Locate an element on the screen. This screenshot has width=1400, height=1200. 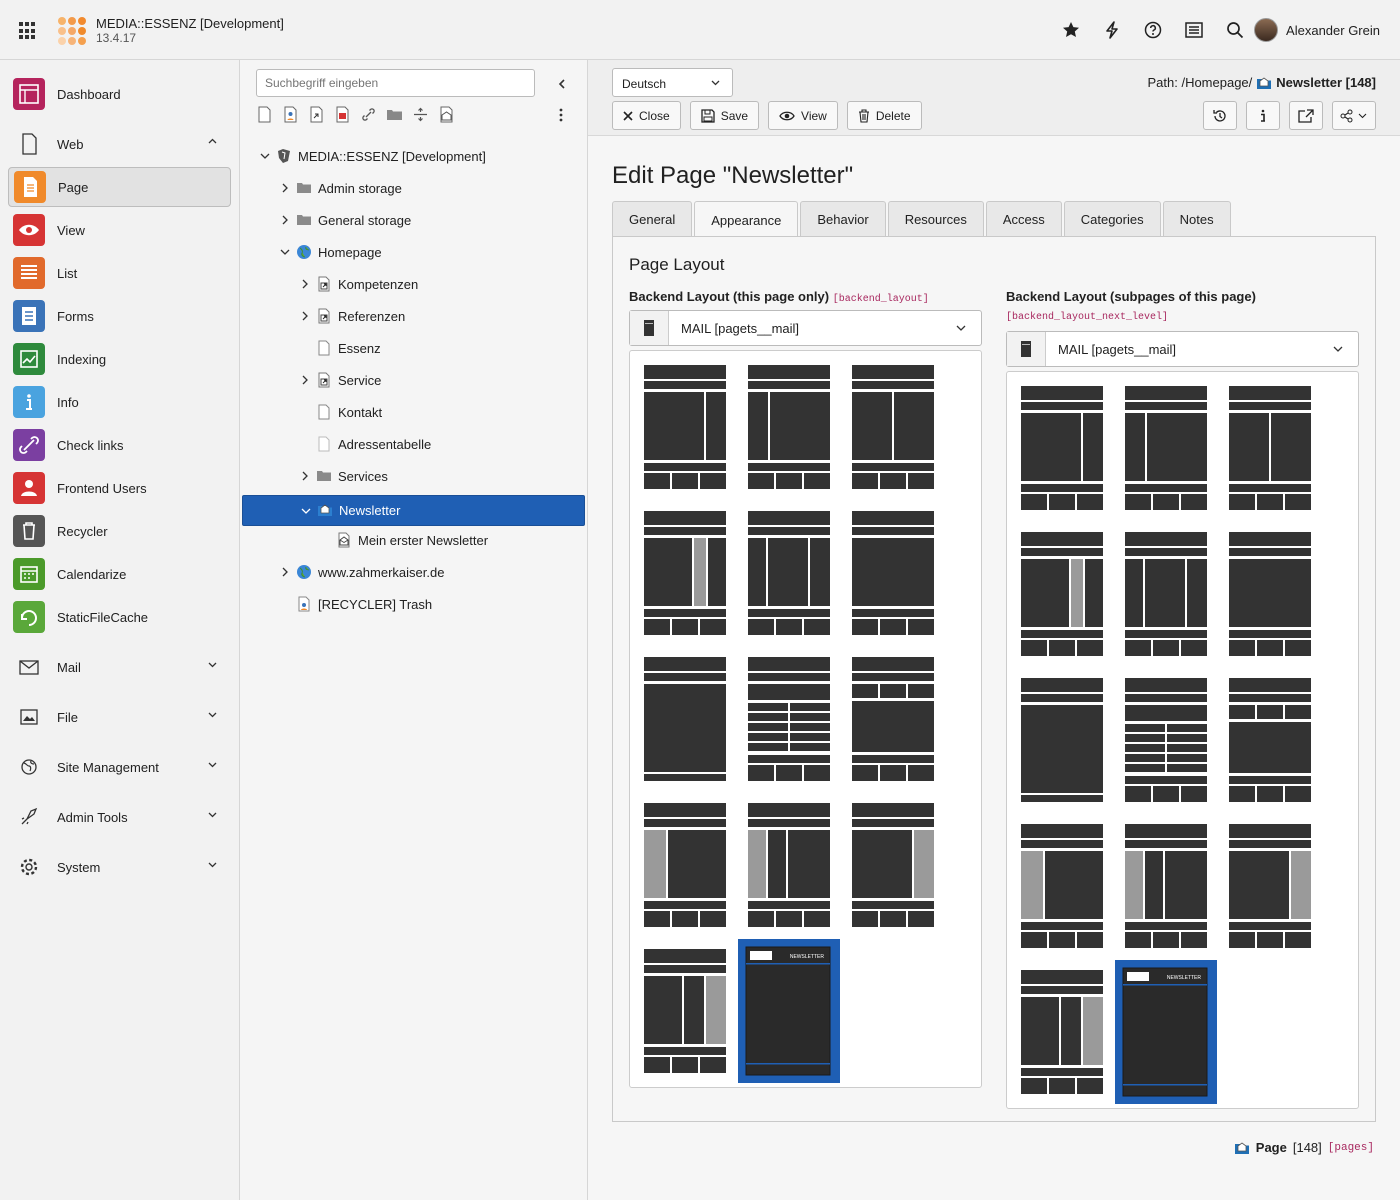
module-recycler: Recycler is located at coordinates (119, 531).